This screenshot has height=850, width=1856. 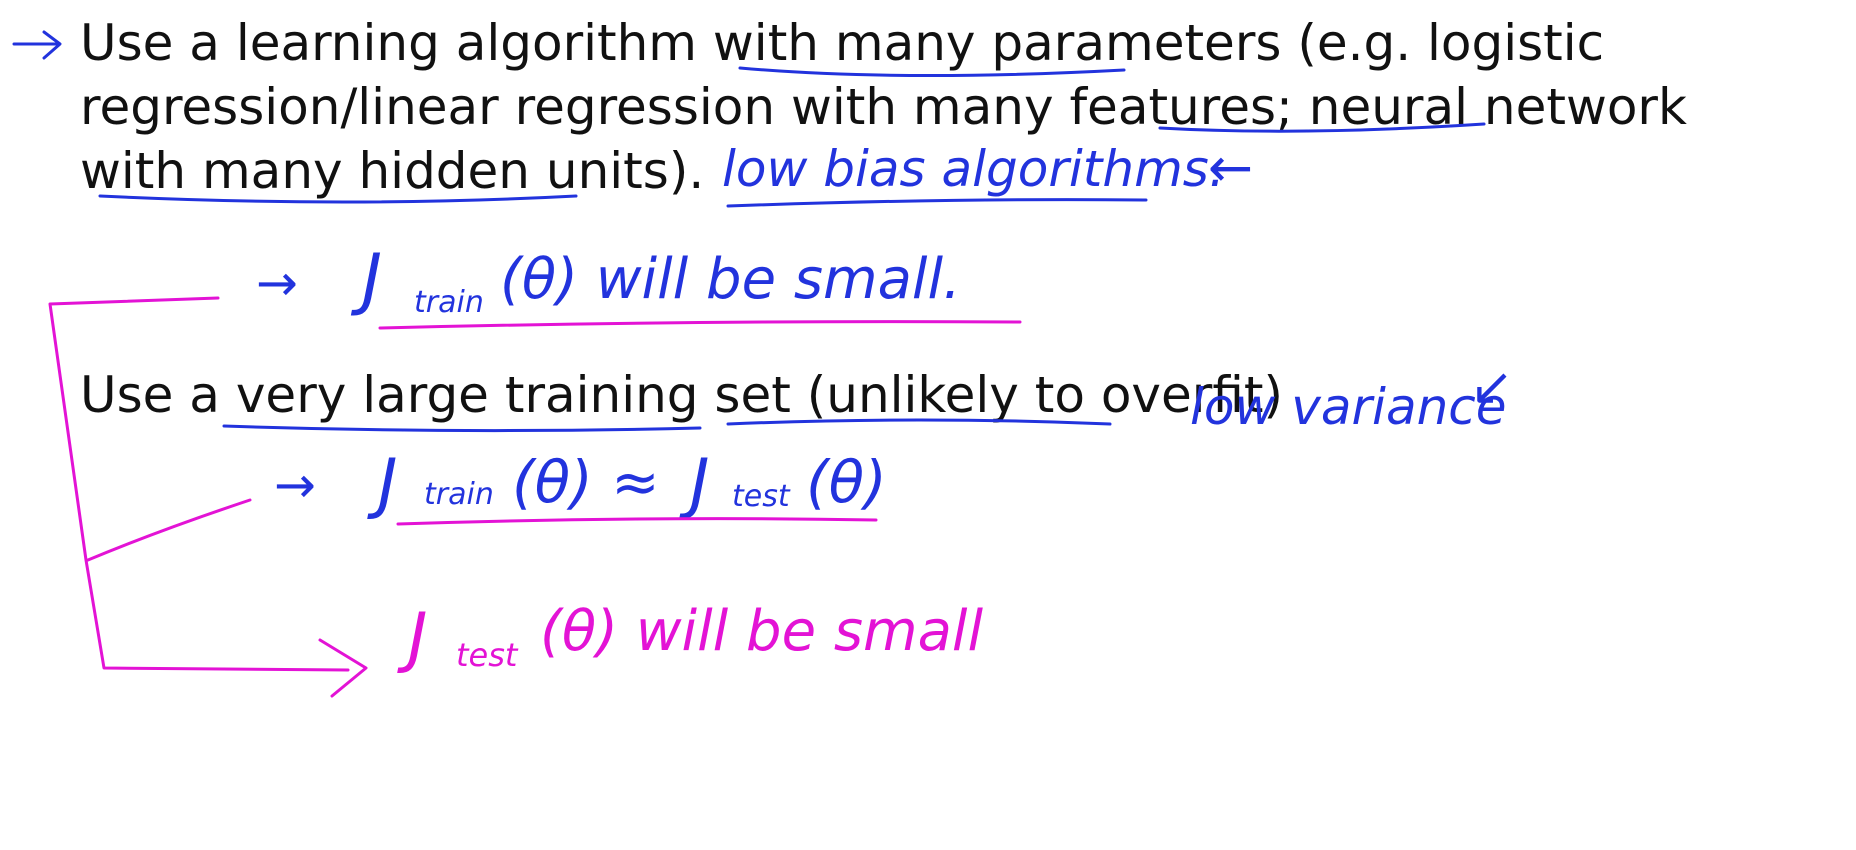 What do you see at coordinates (449, 302) in the screenshot?
I see `train-small-subscript: train` at bounding box center [449, 302].